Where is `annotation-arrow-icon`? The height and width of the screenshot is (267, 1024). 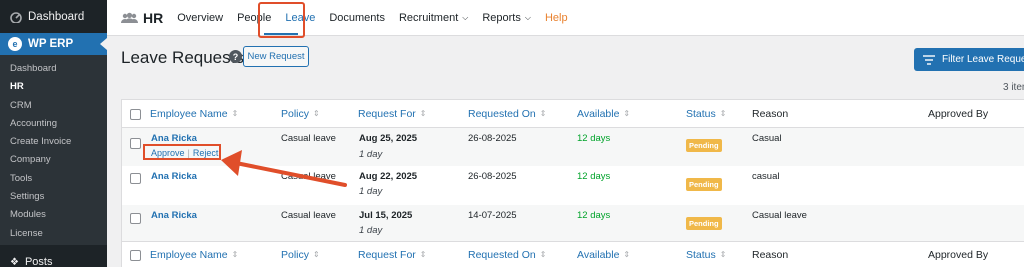 annotation-arrow-icon is located at coordinates (284, 168).